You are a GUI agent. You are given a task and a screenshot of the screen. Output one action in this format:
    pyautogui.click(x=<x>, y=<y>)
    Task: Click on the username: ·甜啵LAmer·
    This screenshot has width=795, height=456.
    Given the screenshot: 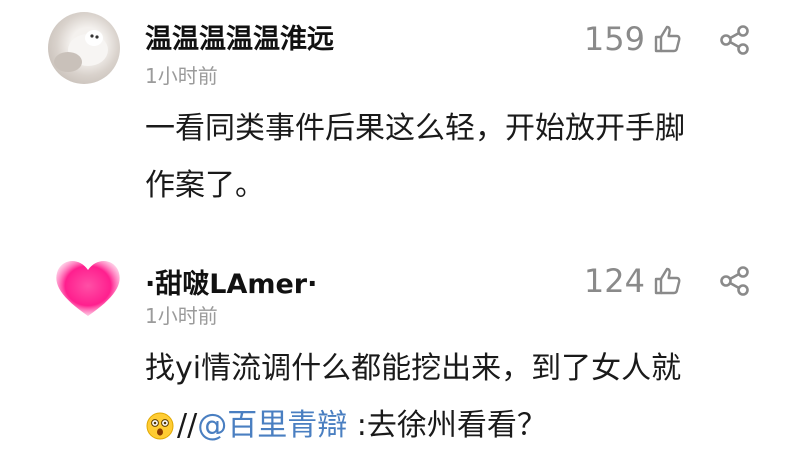 What is the action you would take?
    pyautogui.click(x=231, y=281)
    